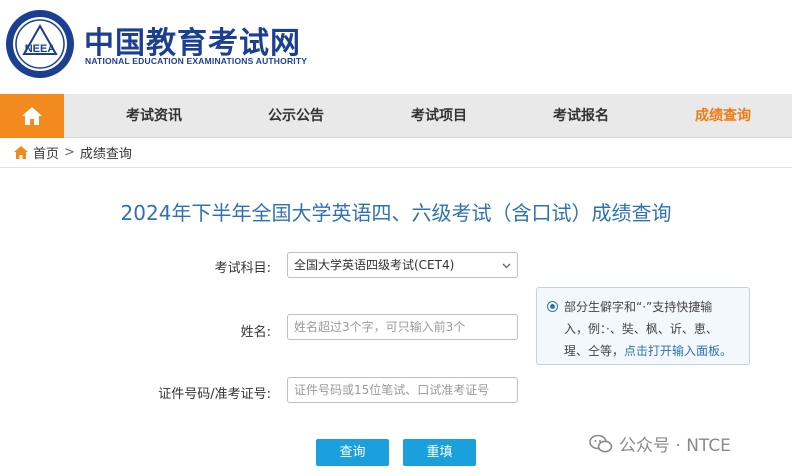 This screenshot has height=476, width=792. Describe the element at coordinates (402, 390) in the screenshot. I see `id-number-input: 证件号码或15位笔试、口试准考证号` at that location.